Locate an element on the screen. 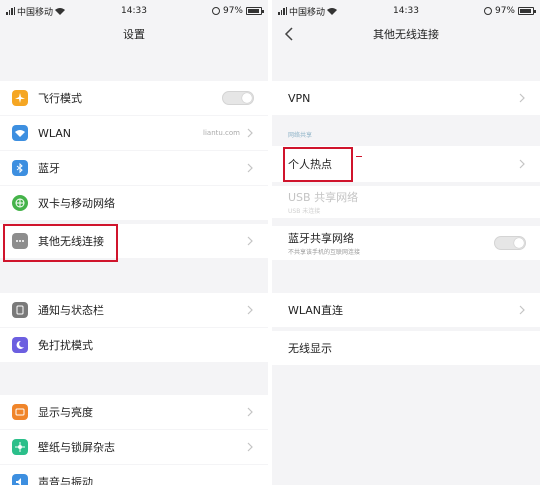 This screenshot has height=485, width=540. highlight-box-other-wireless is located at coordinates (60, 243).